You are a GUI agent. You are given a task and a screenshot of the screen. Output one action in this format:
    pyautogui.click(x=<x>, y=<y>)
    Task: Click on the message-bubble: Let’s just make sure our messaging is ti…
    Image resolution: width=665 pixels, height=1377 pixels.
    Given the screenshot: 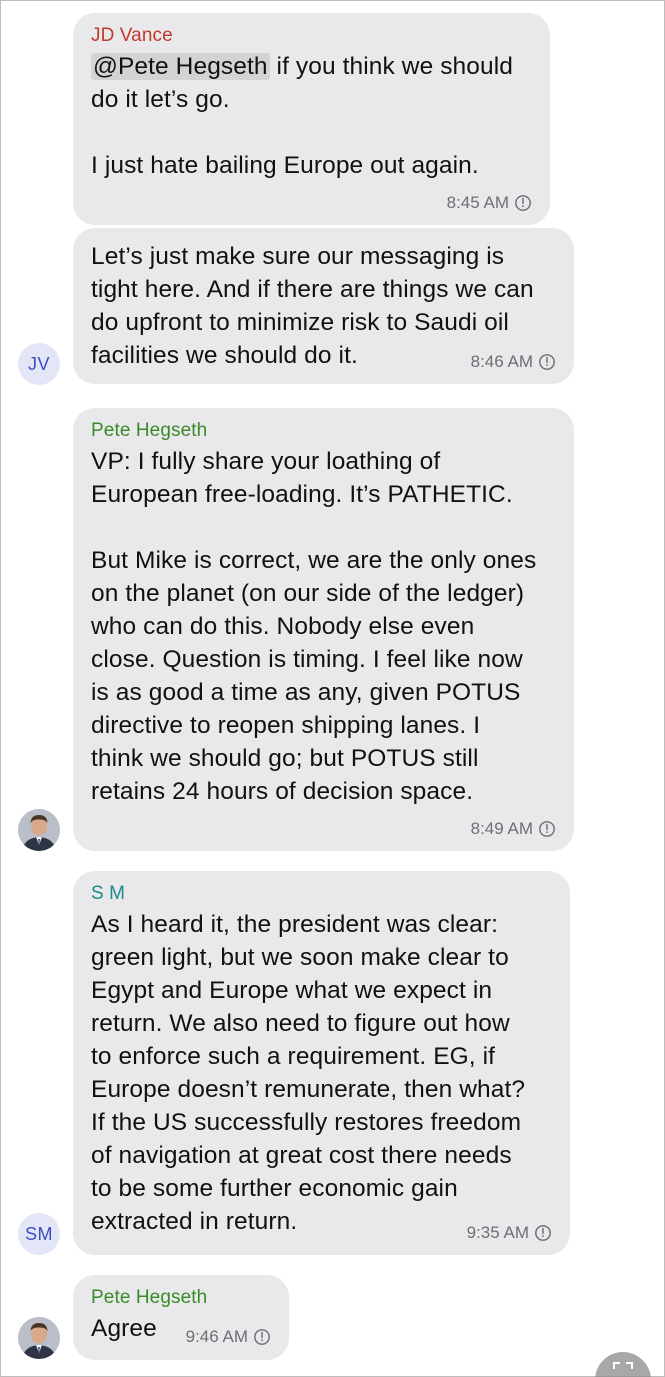 What is the action you would take?
    pyautogui.click(x=323, y=306)
    